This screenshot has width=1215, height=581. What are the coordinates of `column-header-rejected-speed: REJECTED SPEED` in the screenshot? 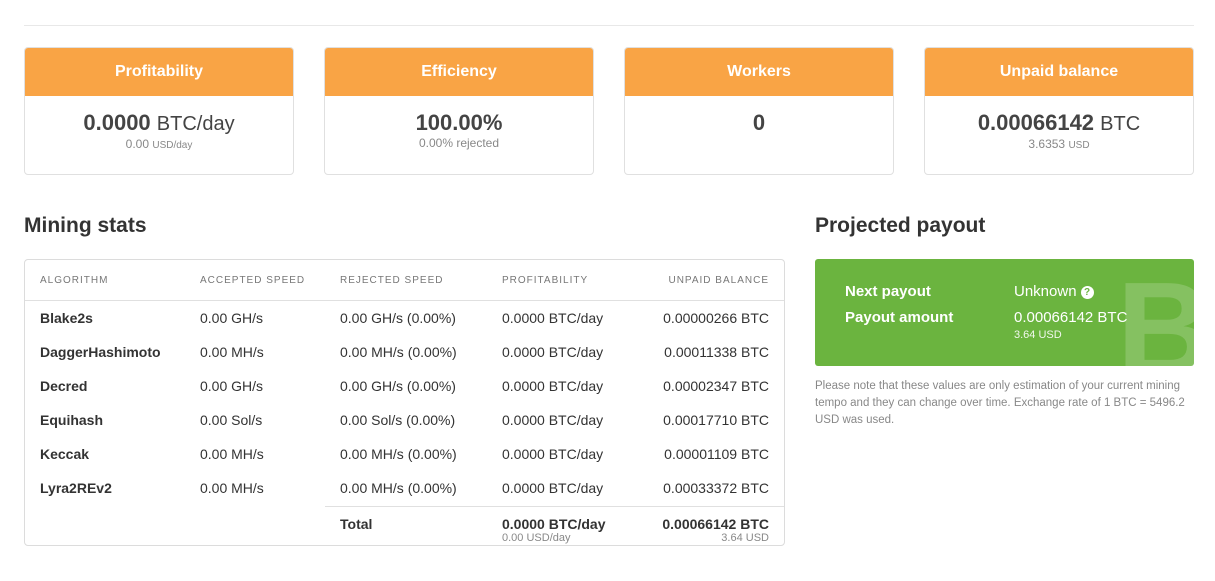 It's located at (392, 280).